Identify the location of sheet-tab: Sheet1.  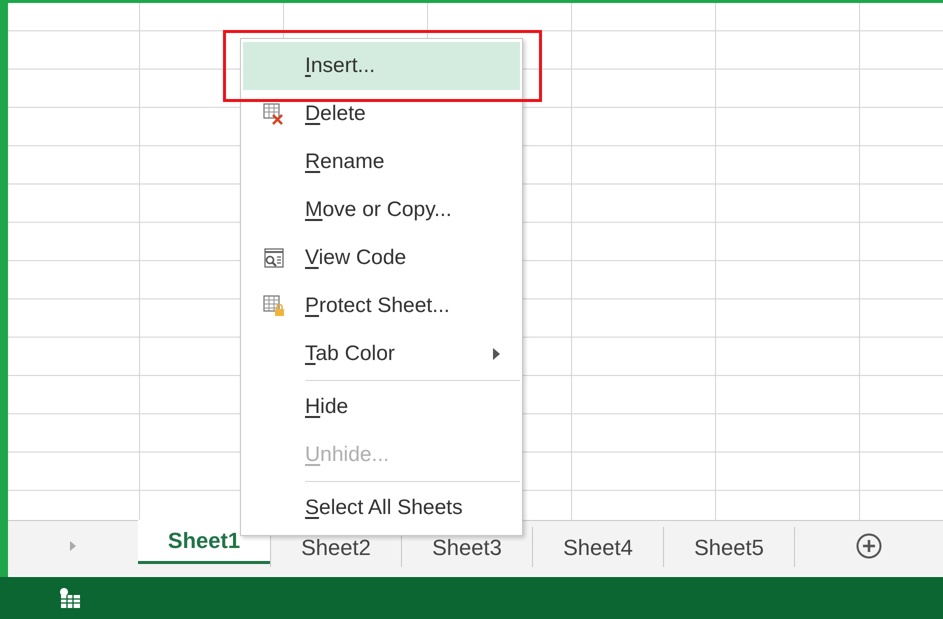
(204, 542).